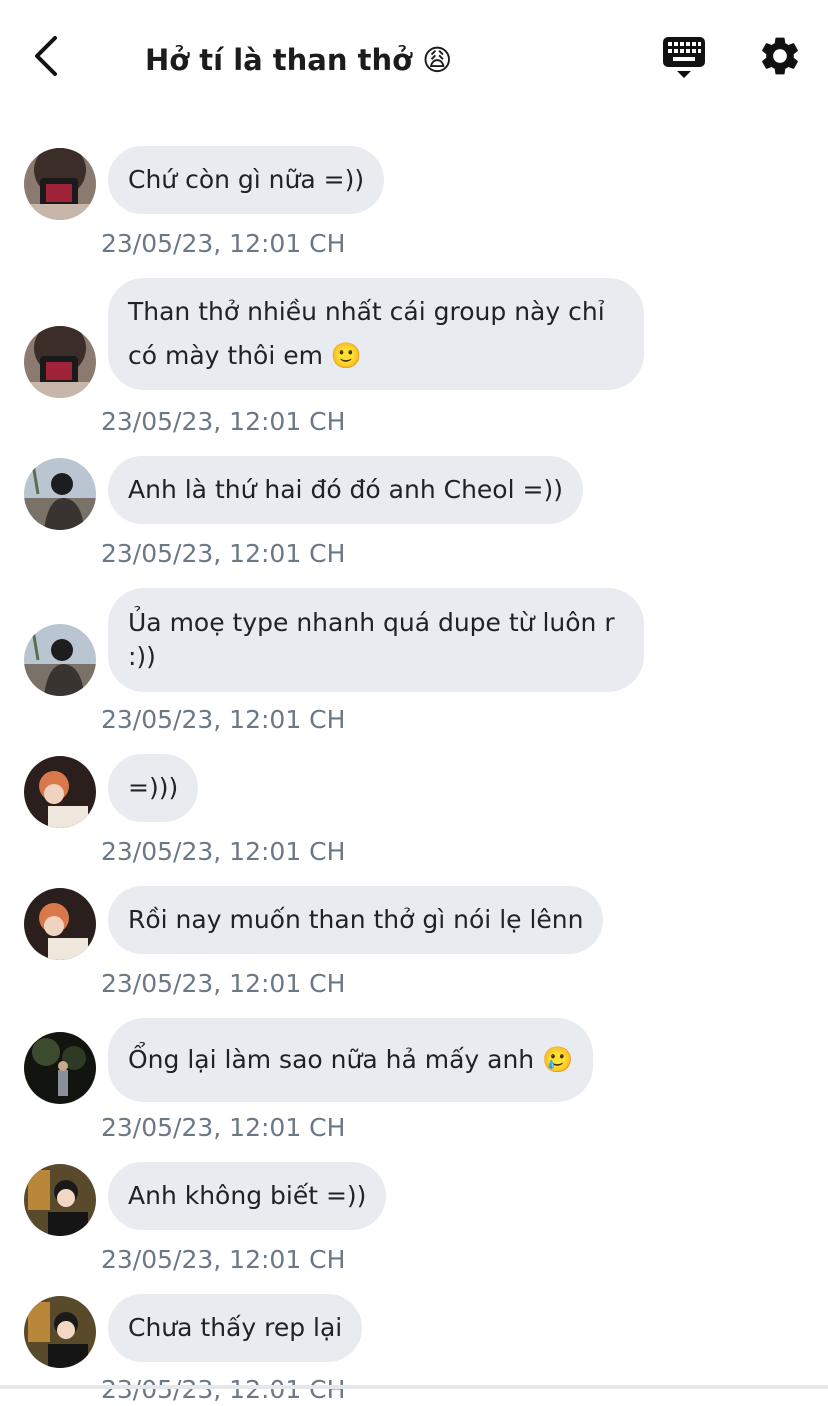  I want to click on chat-header: Hở tí là than thở 😩, so click(414, 59).